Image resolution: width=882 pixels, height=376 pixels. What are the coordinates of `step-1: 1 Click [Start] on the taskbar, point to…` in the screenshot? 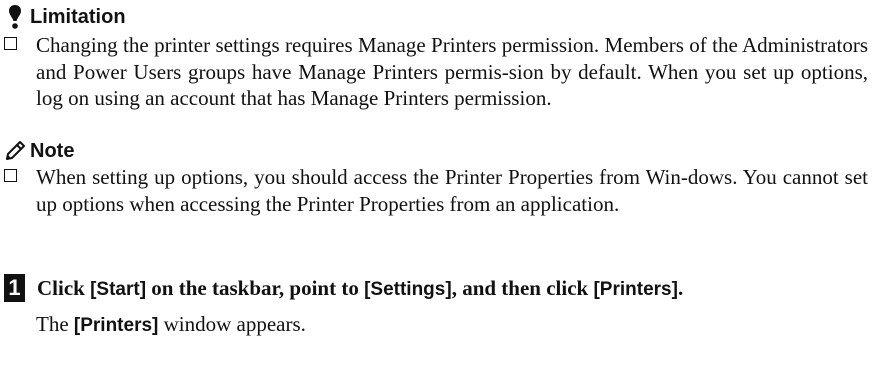 It's located at (343, 288).